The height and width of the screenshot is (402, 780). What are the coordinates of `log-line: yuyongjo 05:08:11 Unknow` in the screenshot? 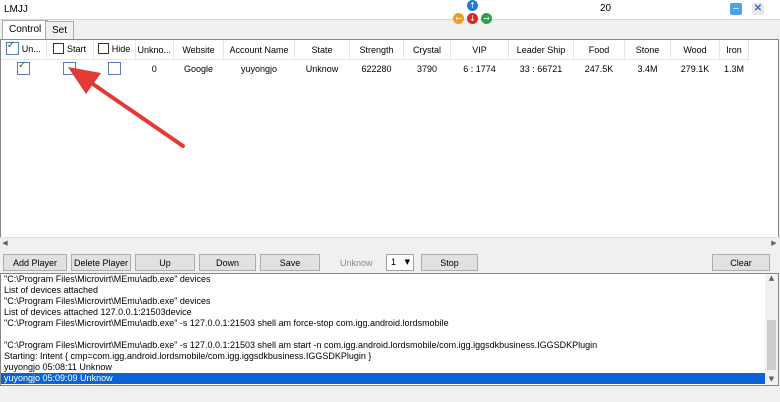 It's located at (58, 367).